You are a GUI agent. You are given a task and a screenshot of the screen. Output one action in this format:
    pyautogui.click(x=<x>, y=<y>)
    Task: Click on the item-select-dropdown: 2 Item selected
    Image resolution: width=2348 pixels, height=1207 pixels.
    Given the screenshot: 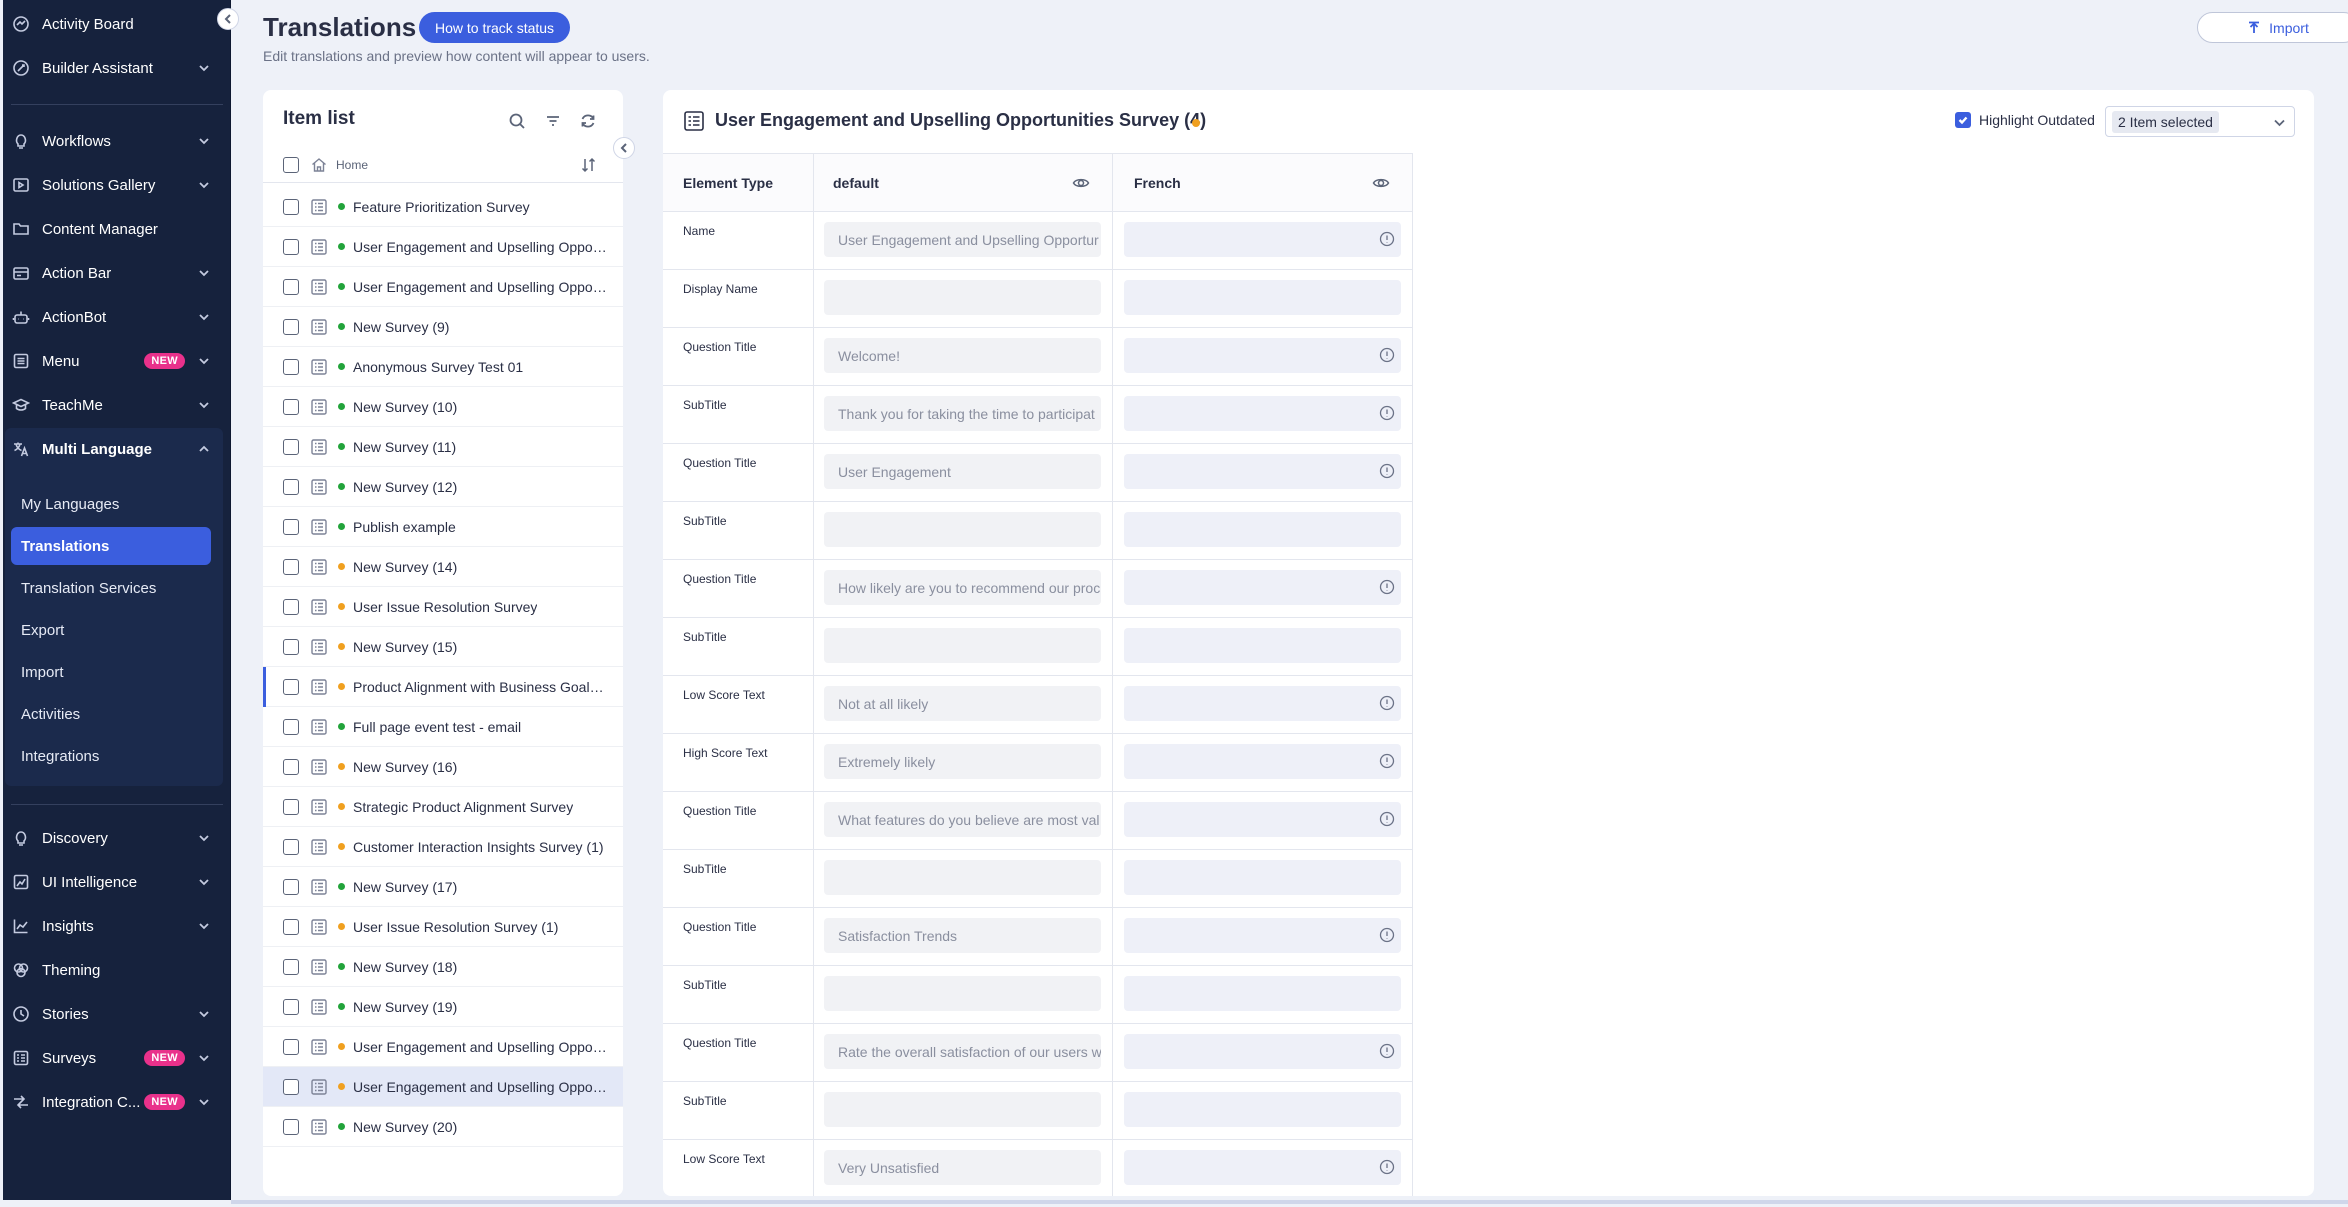 What is the action you would take?
    pyautogui.click(x=2200, y=121)
    